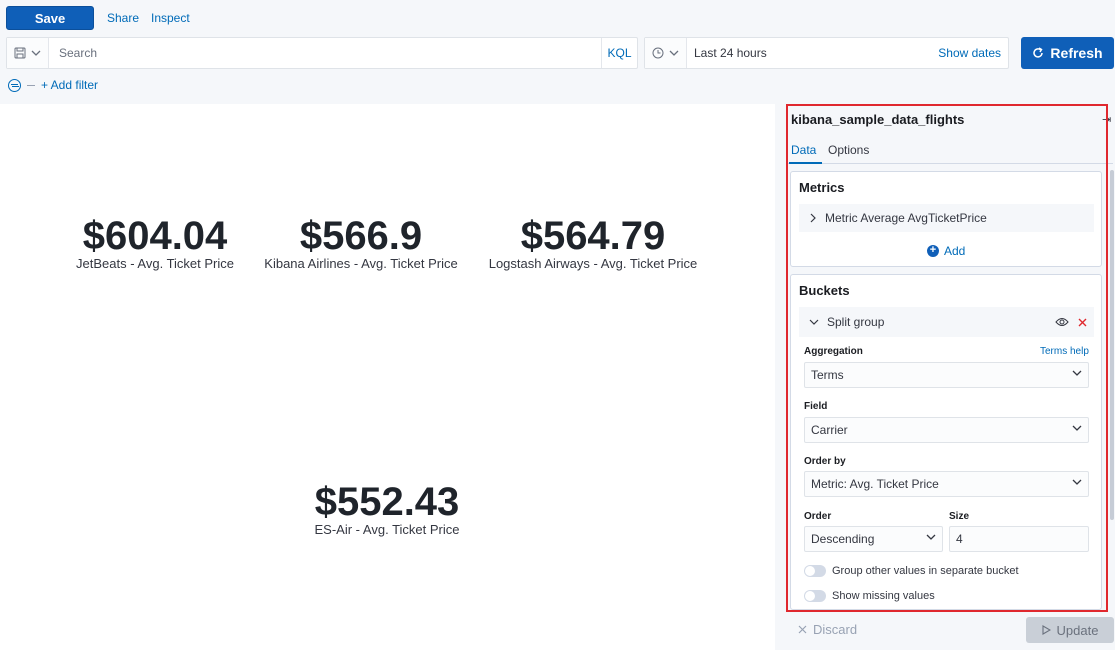  I want to click on discard-button: Discard, so click(827, 629).